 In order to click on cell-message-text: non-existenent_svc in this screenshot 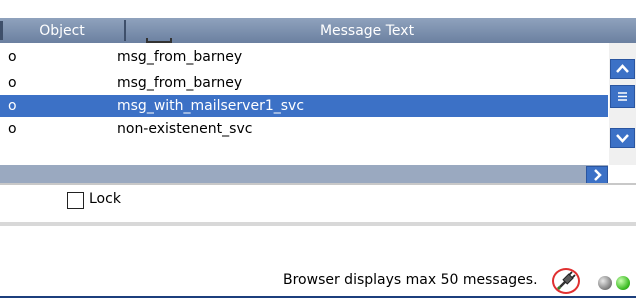, I will do `click(185, 129)`.